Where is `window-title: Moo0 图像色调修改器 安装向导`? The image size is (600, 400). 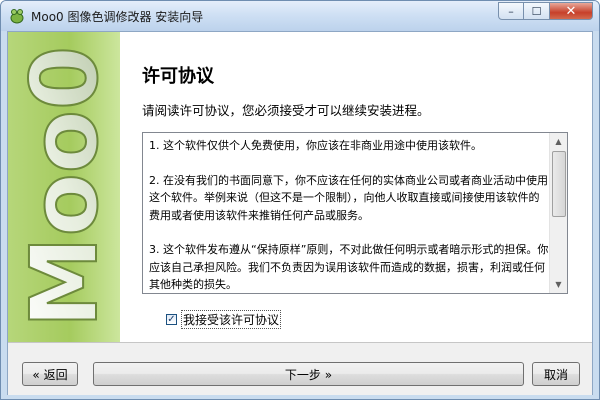 window-title: Moo0 图像色调修改器 安装向导 is located at coordinates (117, 17).